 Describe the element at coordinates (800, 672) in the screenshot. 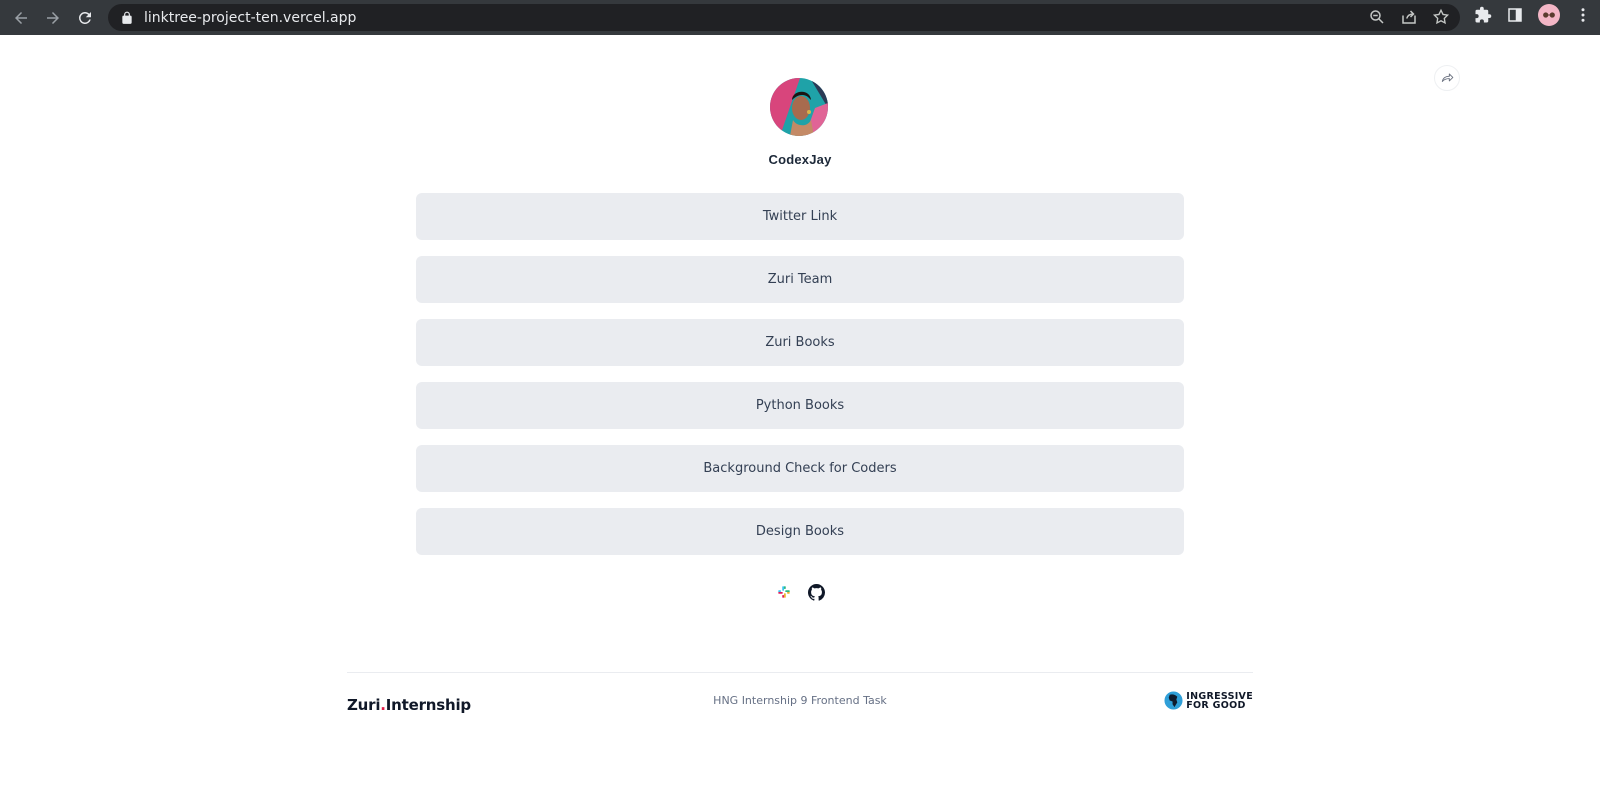

I see `footer-divider` at that location.